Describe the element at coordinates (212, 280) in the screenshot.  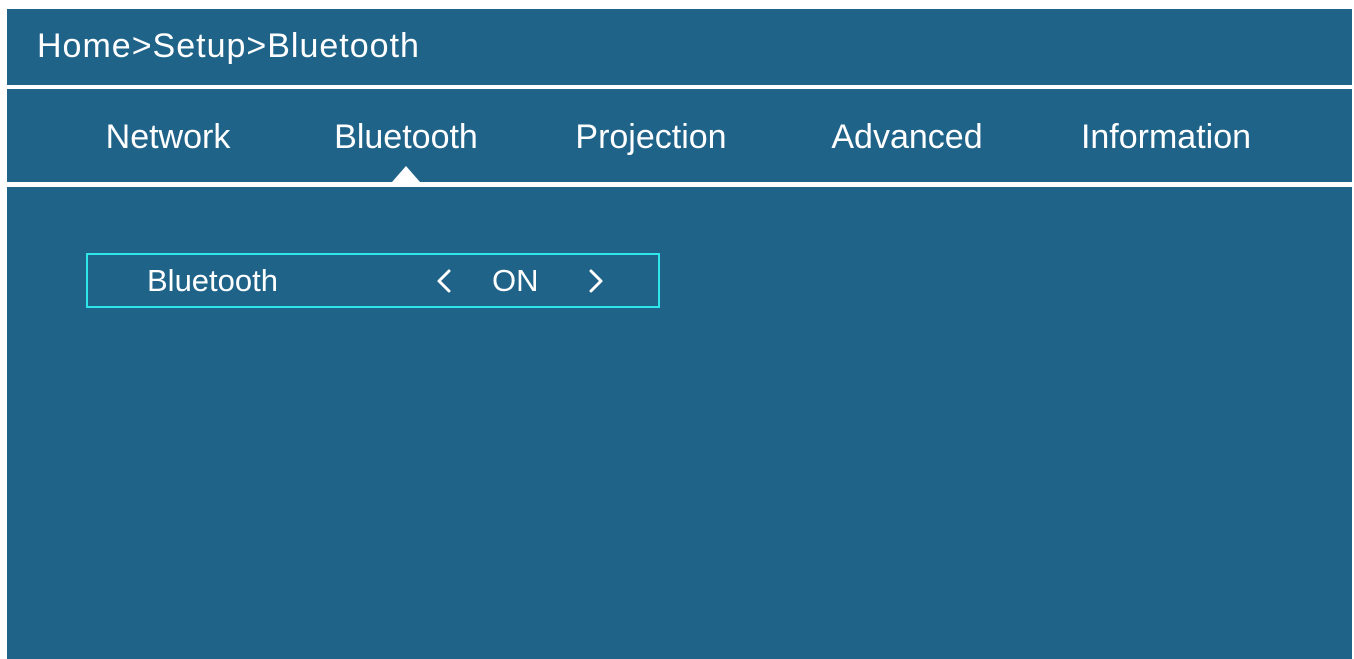
I see `setting-label: Bluetooth` at that location.